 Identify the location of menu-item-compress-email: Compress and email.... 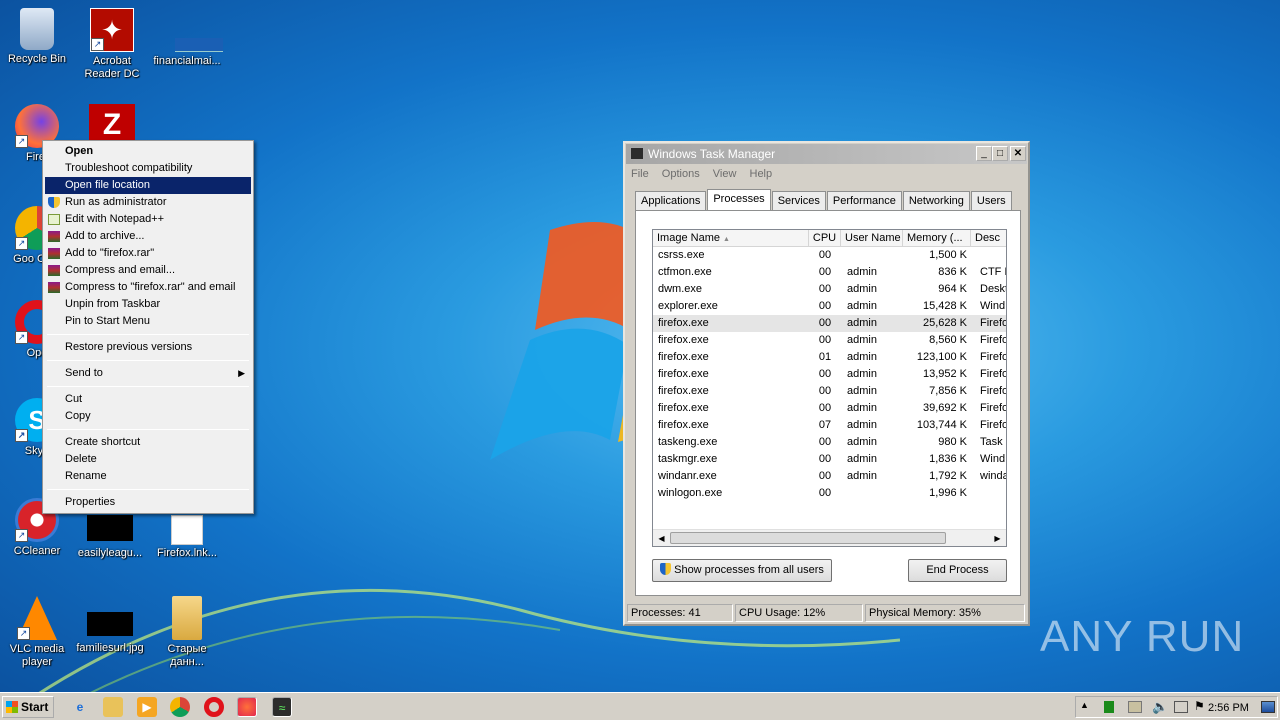
(148, 270).